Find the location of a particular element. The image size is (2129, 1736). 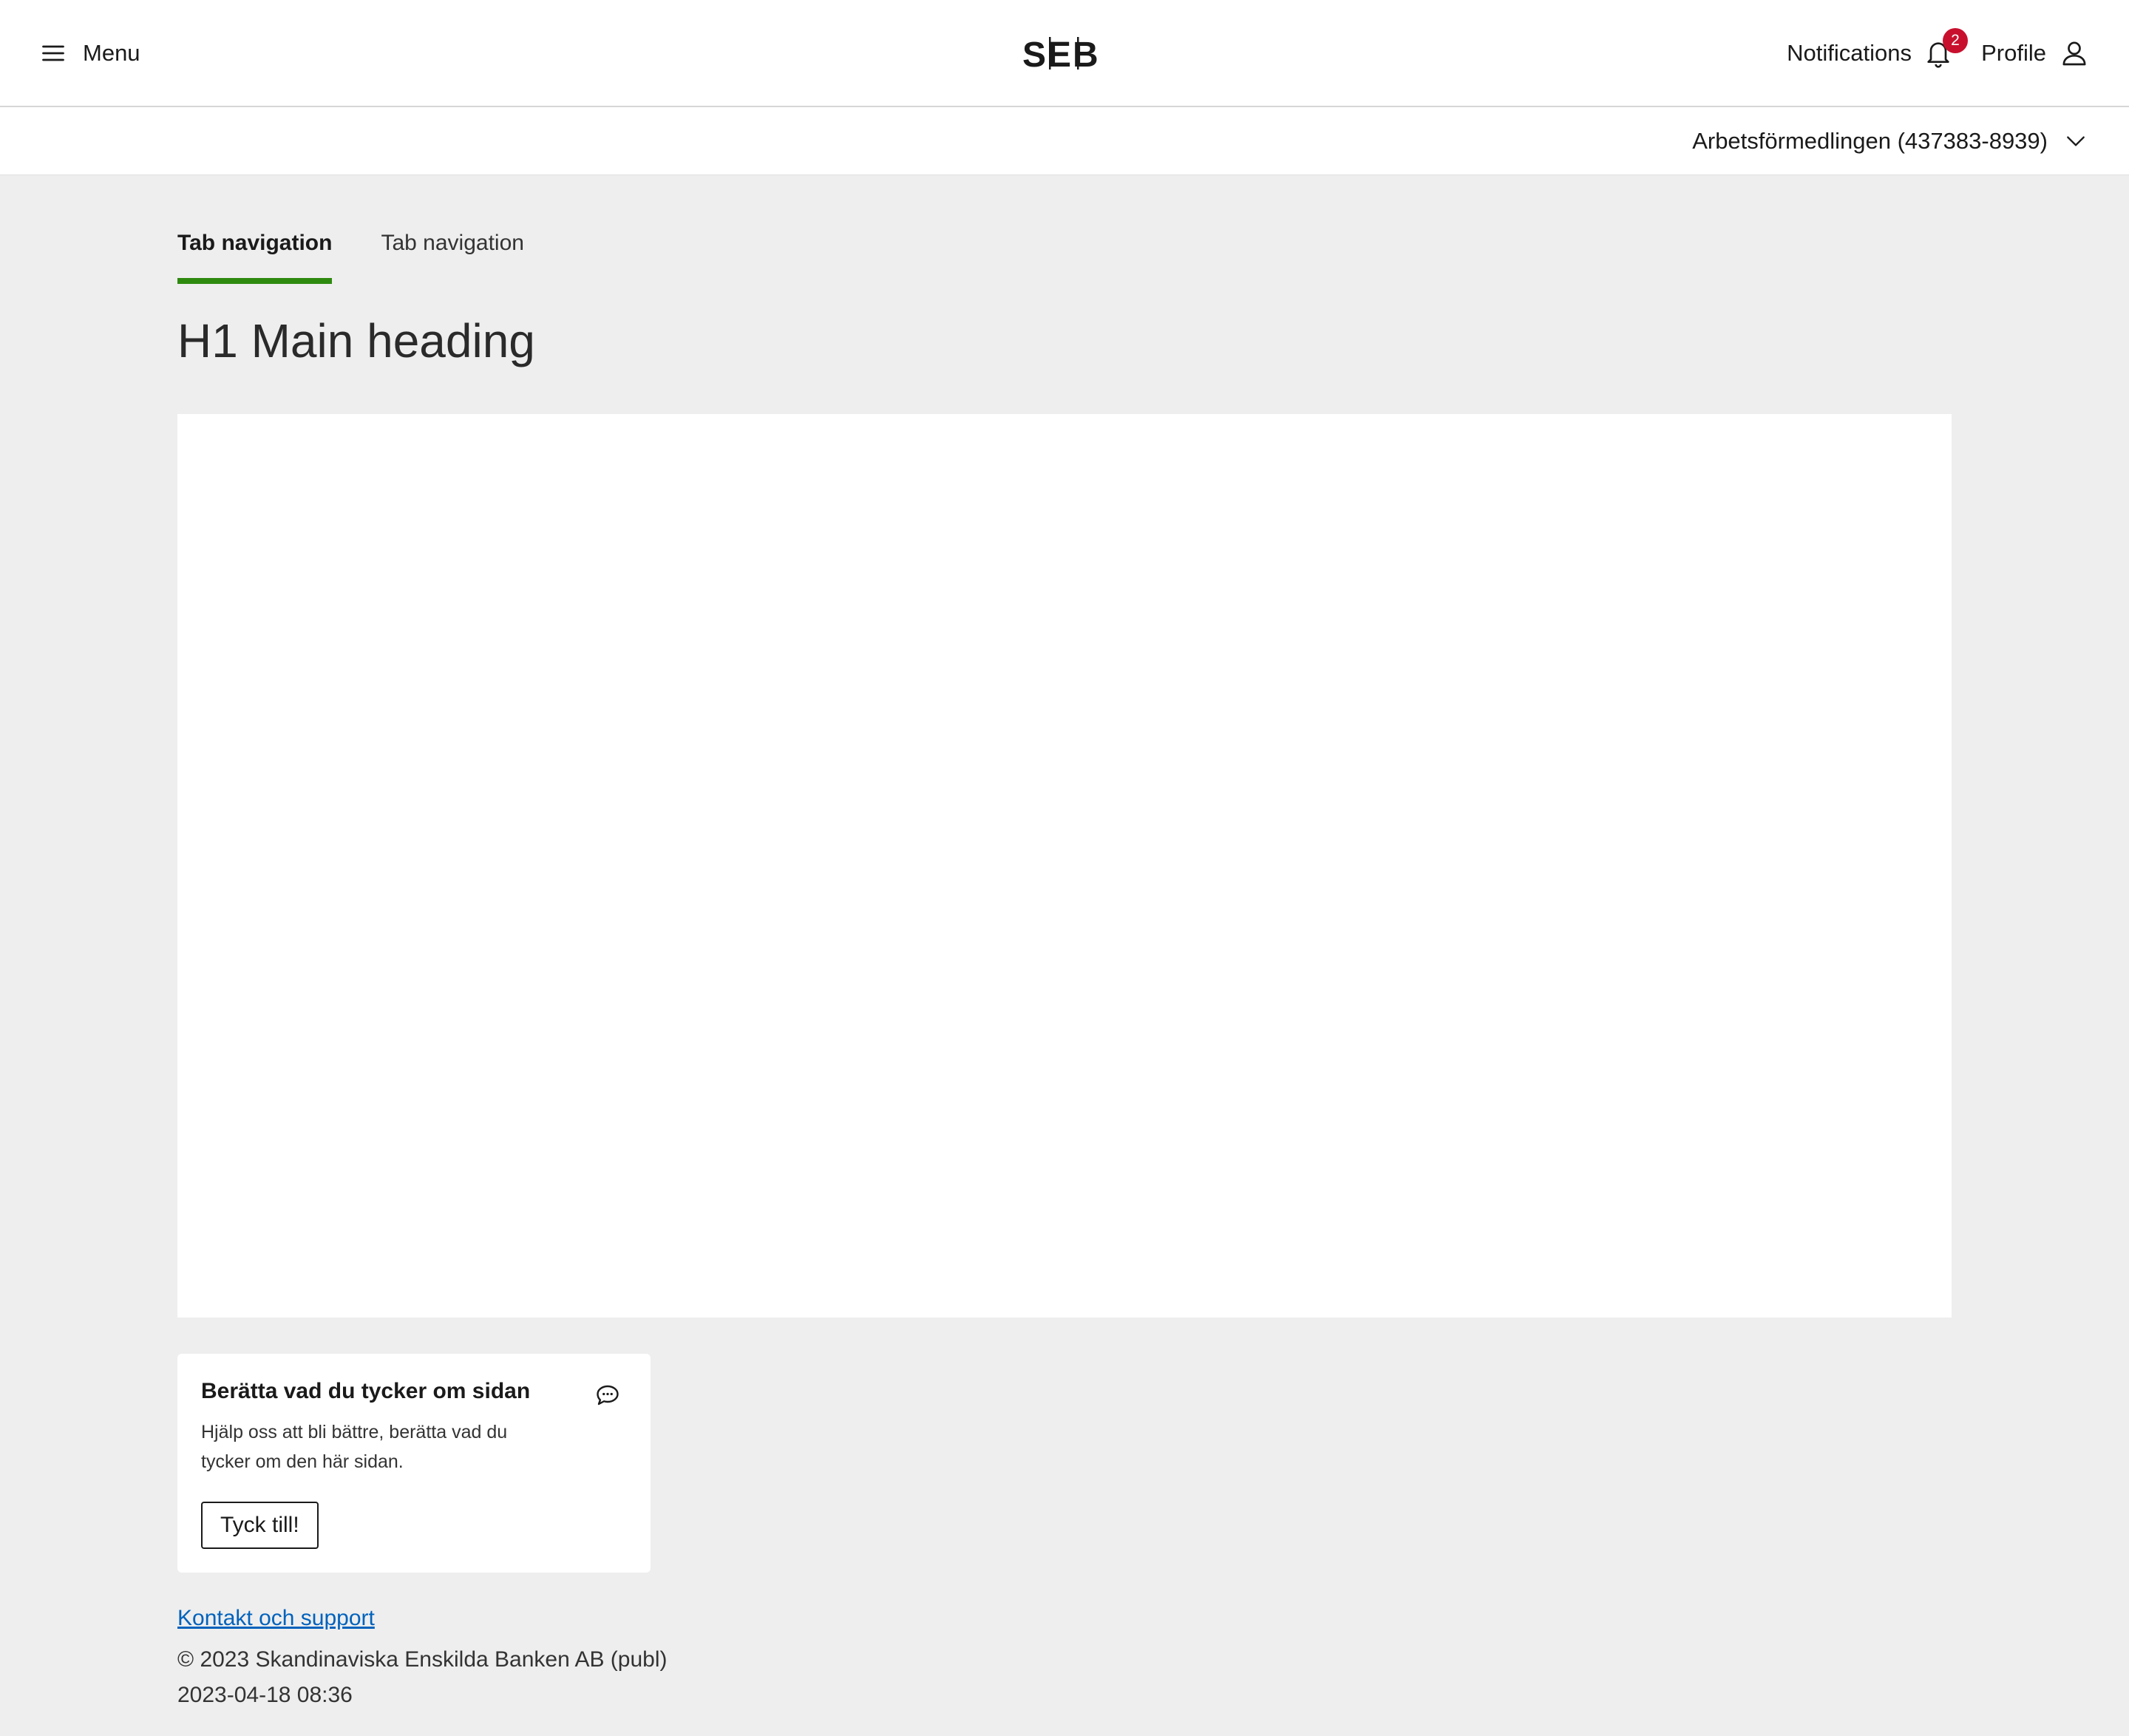

hamburger-icon is located at coordinates (53, 53).